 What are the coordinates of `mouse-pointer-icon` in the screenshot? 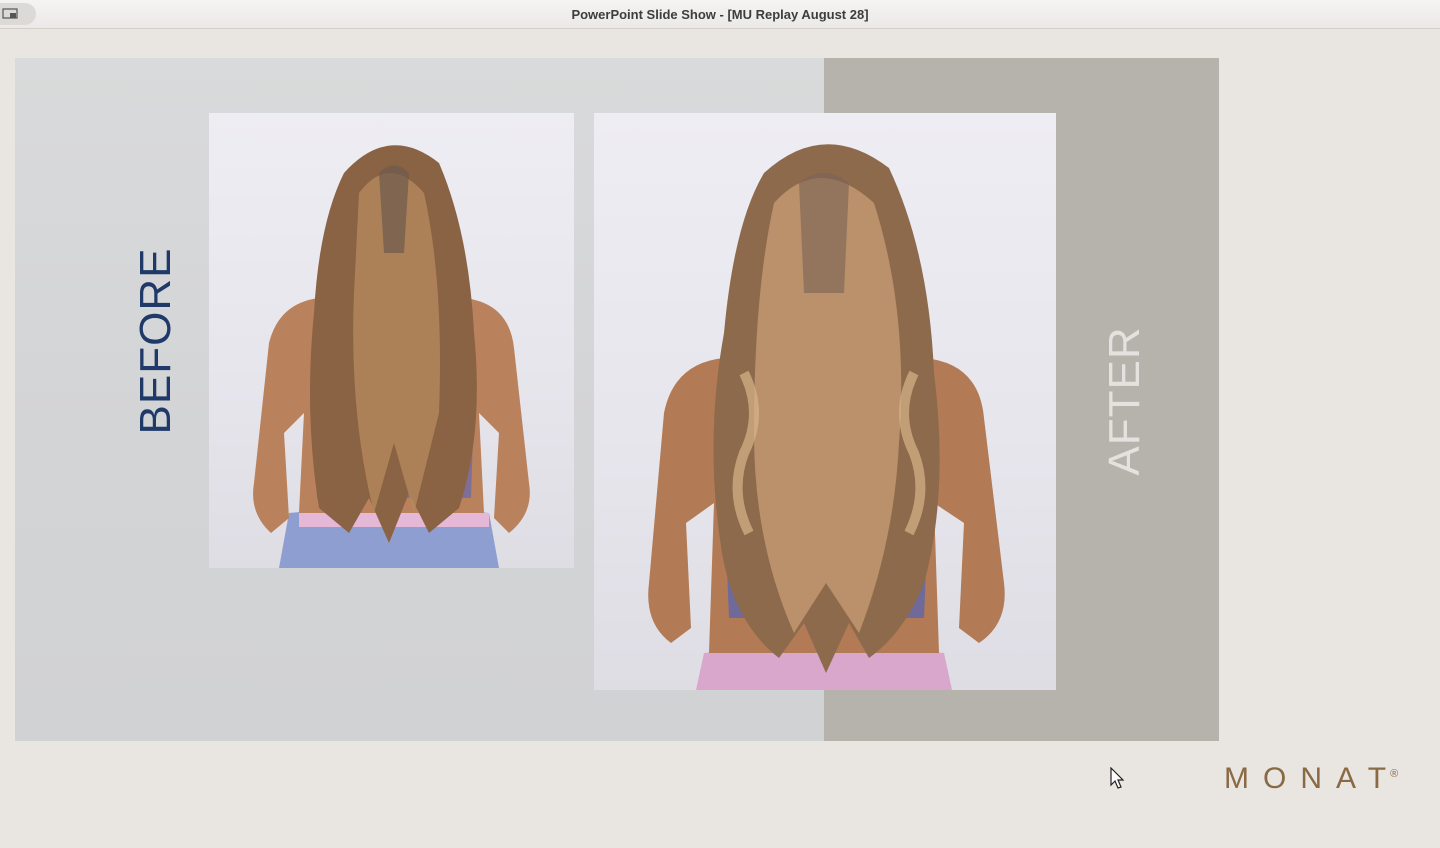 It's located at (1117, 778).